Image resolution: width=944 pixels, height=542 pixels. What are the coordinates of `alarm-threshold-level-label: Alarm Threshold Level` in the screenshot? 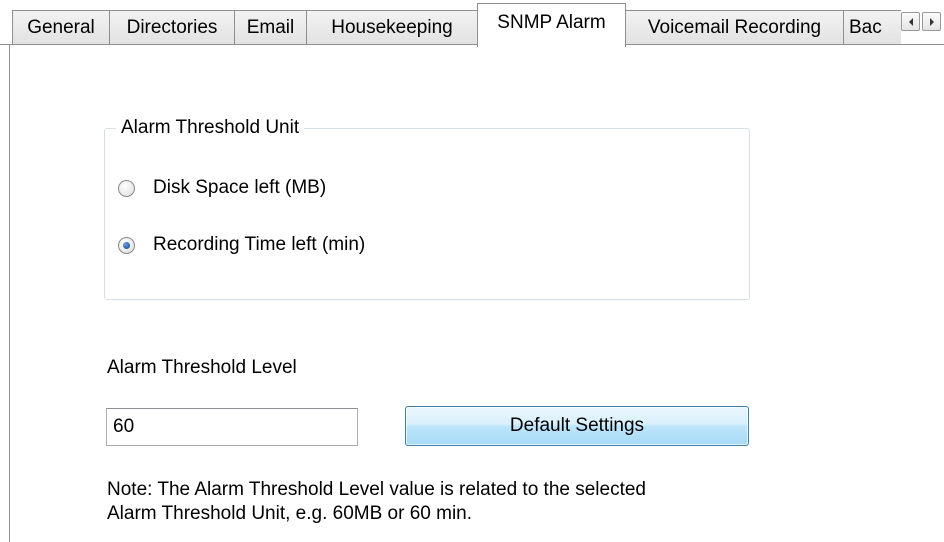 It's located at (202, 367).